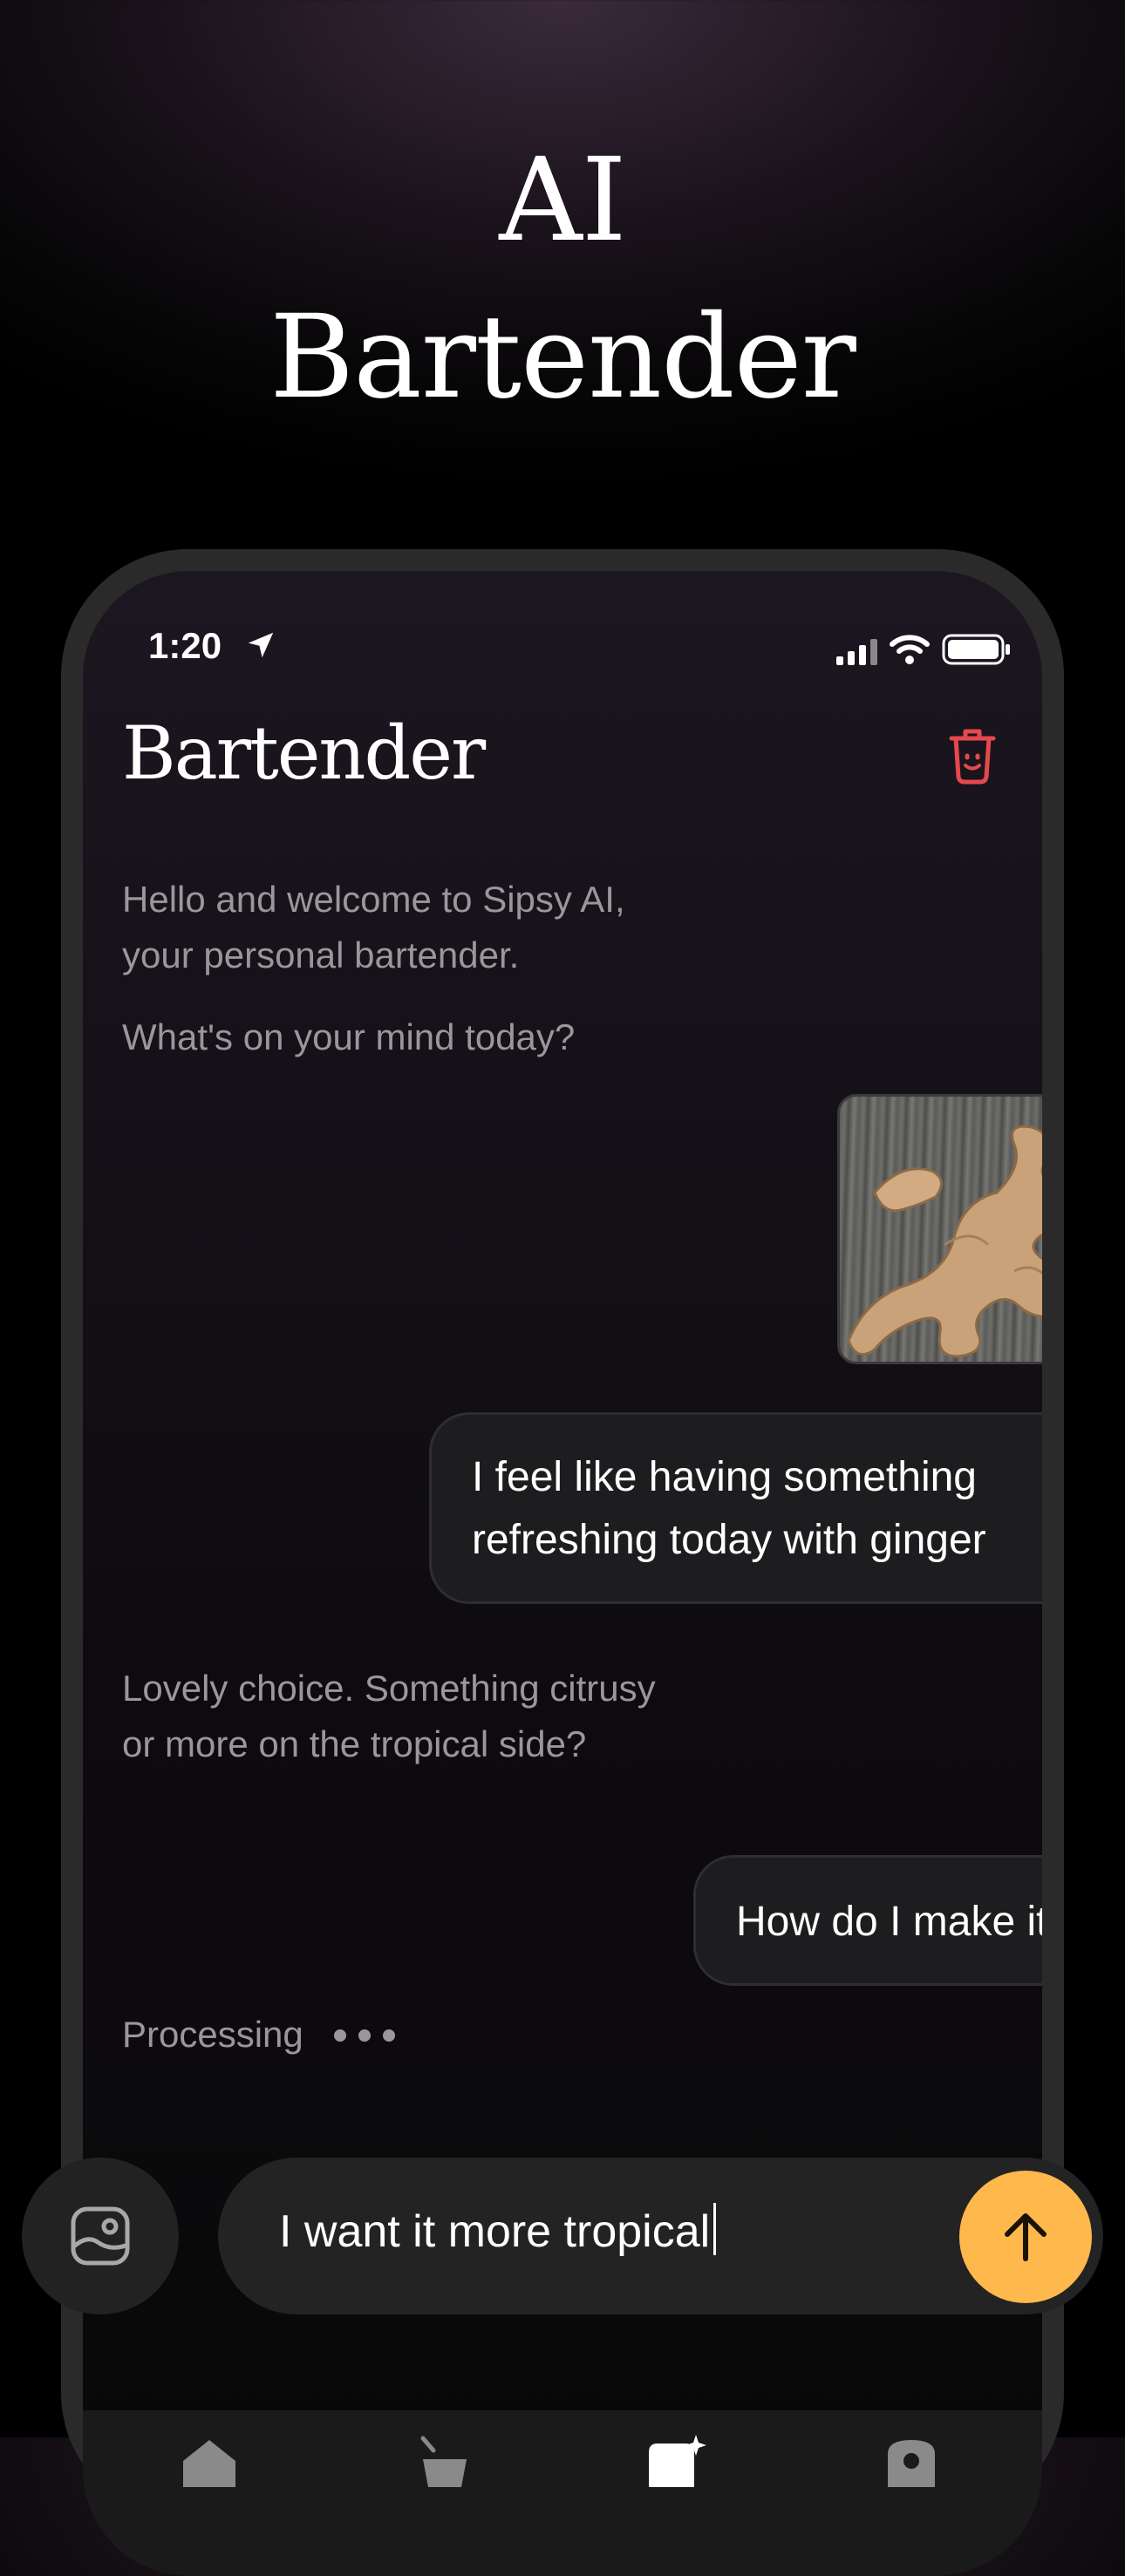 Image resolution: width=1125 pixels, height=2576 pixels. I want to click on home-icon, so click(210, 2461).